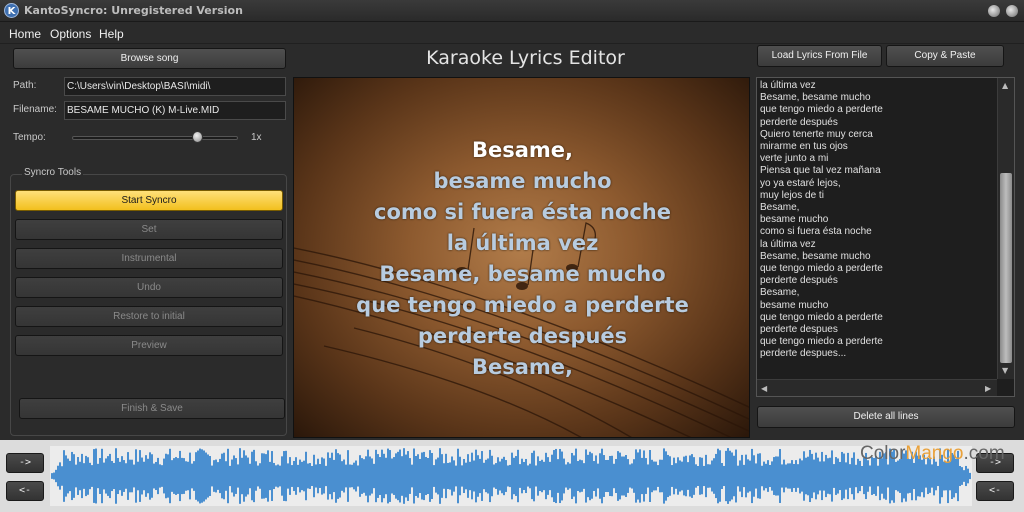 The height and width of the screenshot is (512, 1024). What do you see at coordinates (522, 212) in the screenshot?
I see `lyric-line: como si fuera ésta noche` at bounding box center [522, 212].